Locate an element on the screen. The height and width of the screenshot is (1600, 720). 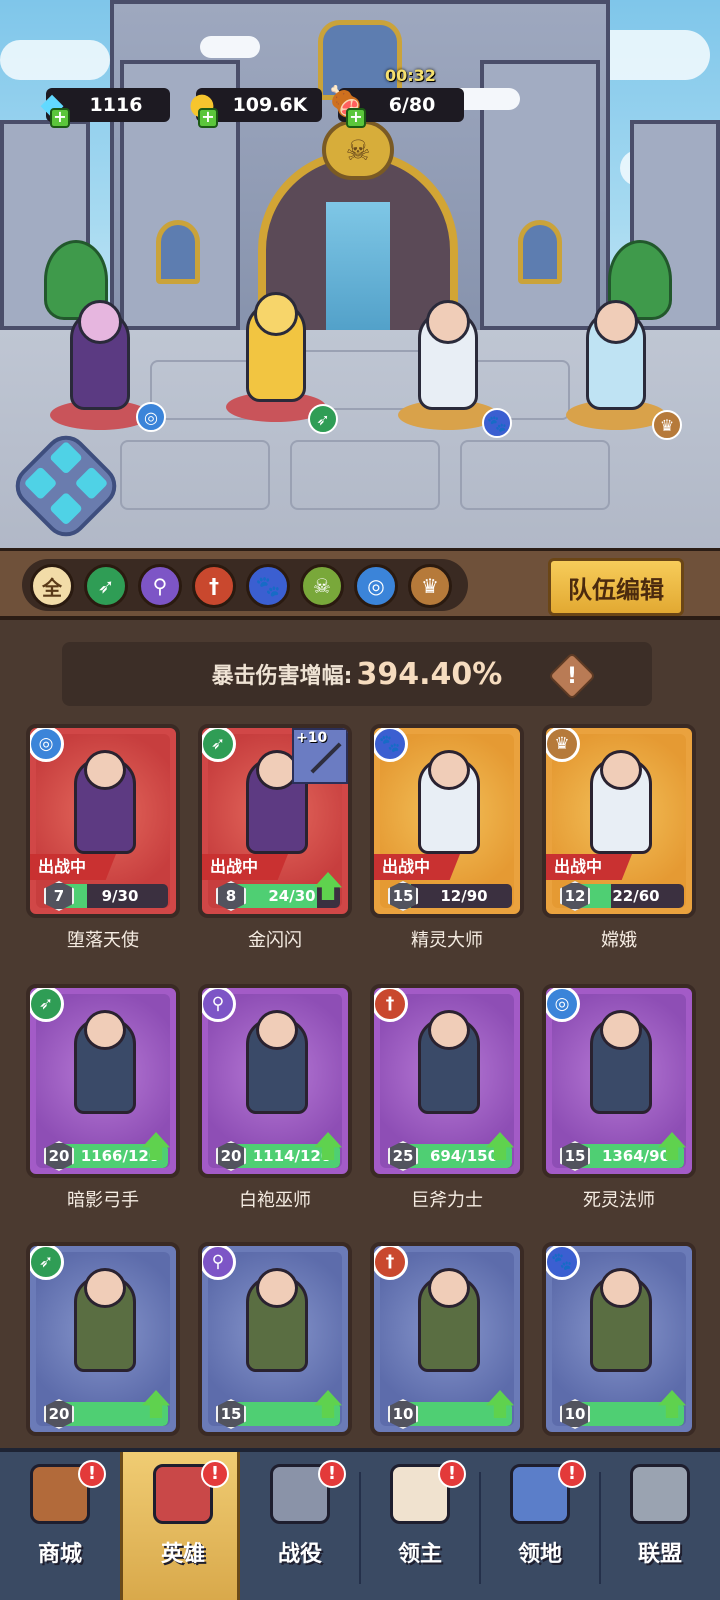
nav-label: 战役 is located at coordinates (299, 1554).